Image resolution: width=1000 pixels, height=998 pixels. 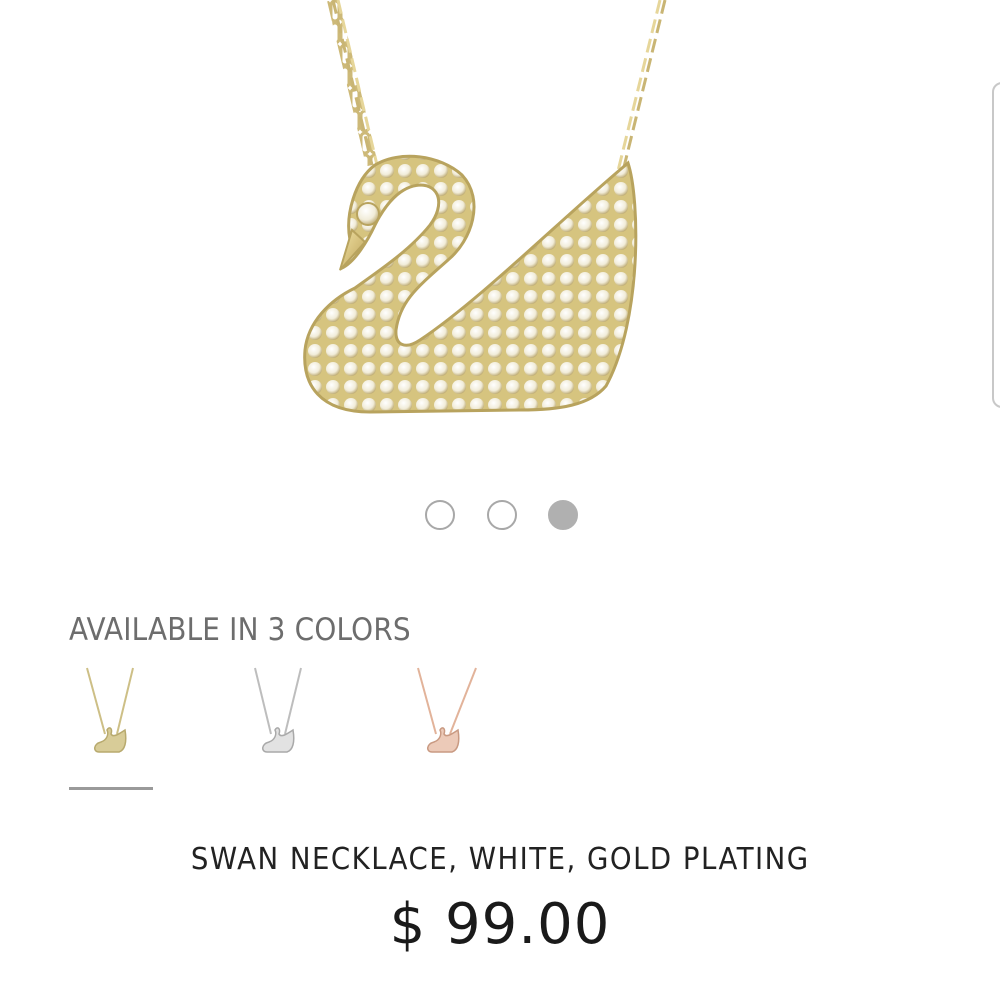 I want to click on product-title: SWAN NECKLACE, WHITE, GOLD PLATING, so click(x=500, y=859).